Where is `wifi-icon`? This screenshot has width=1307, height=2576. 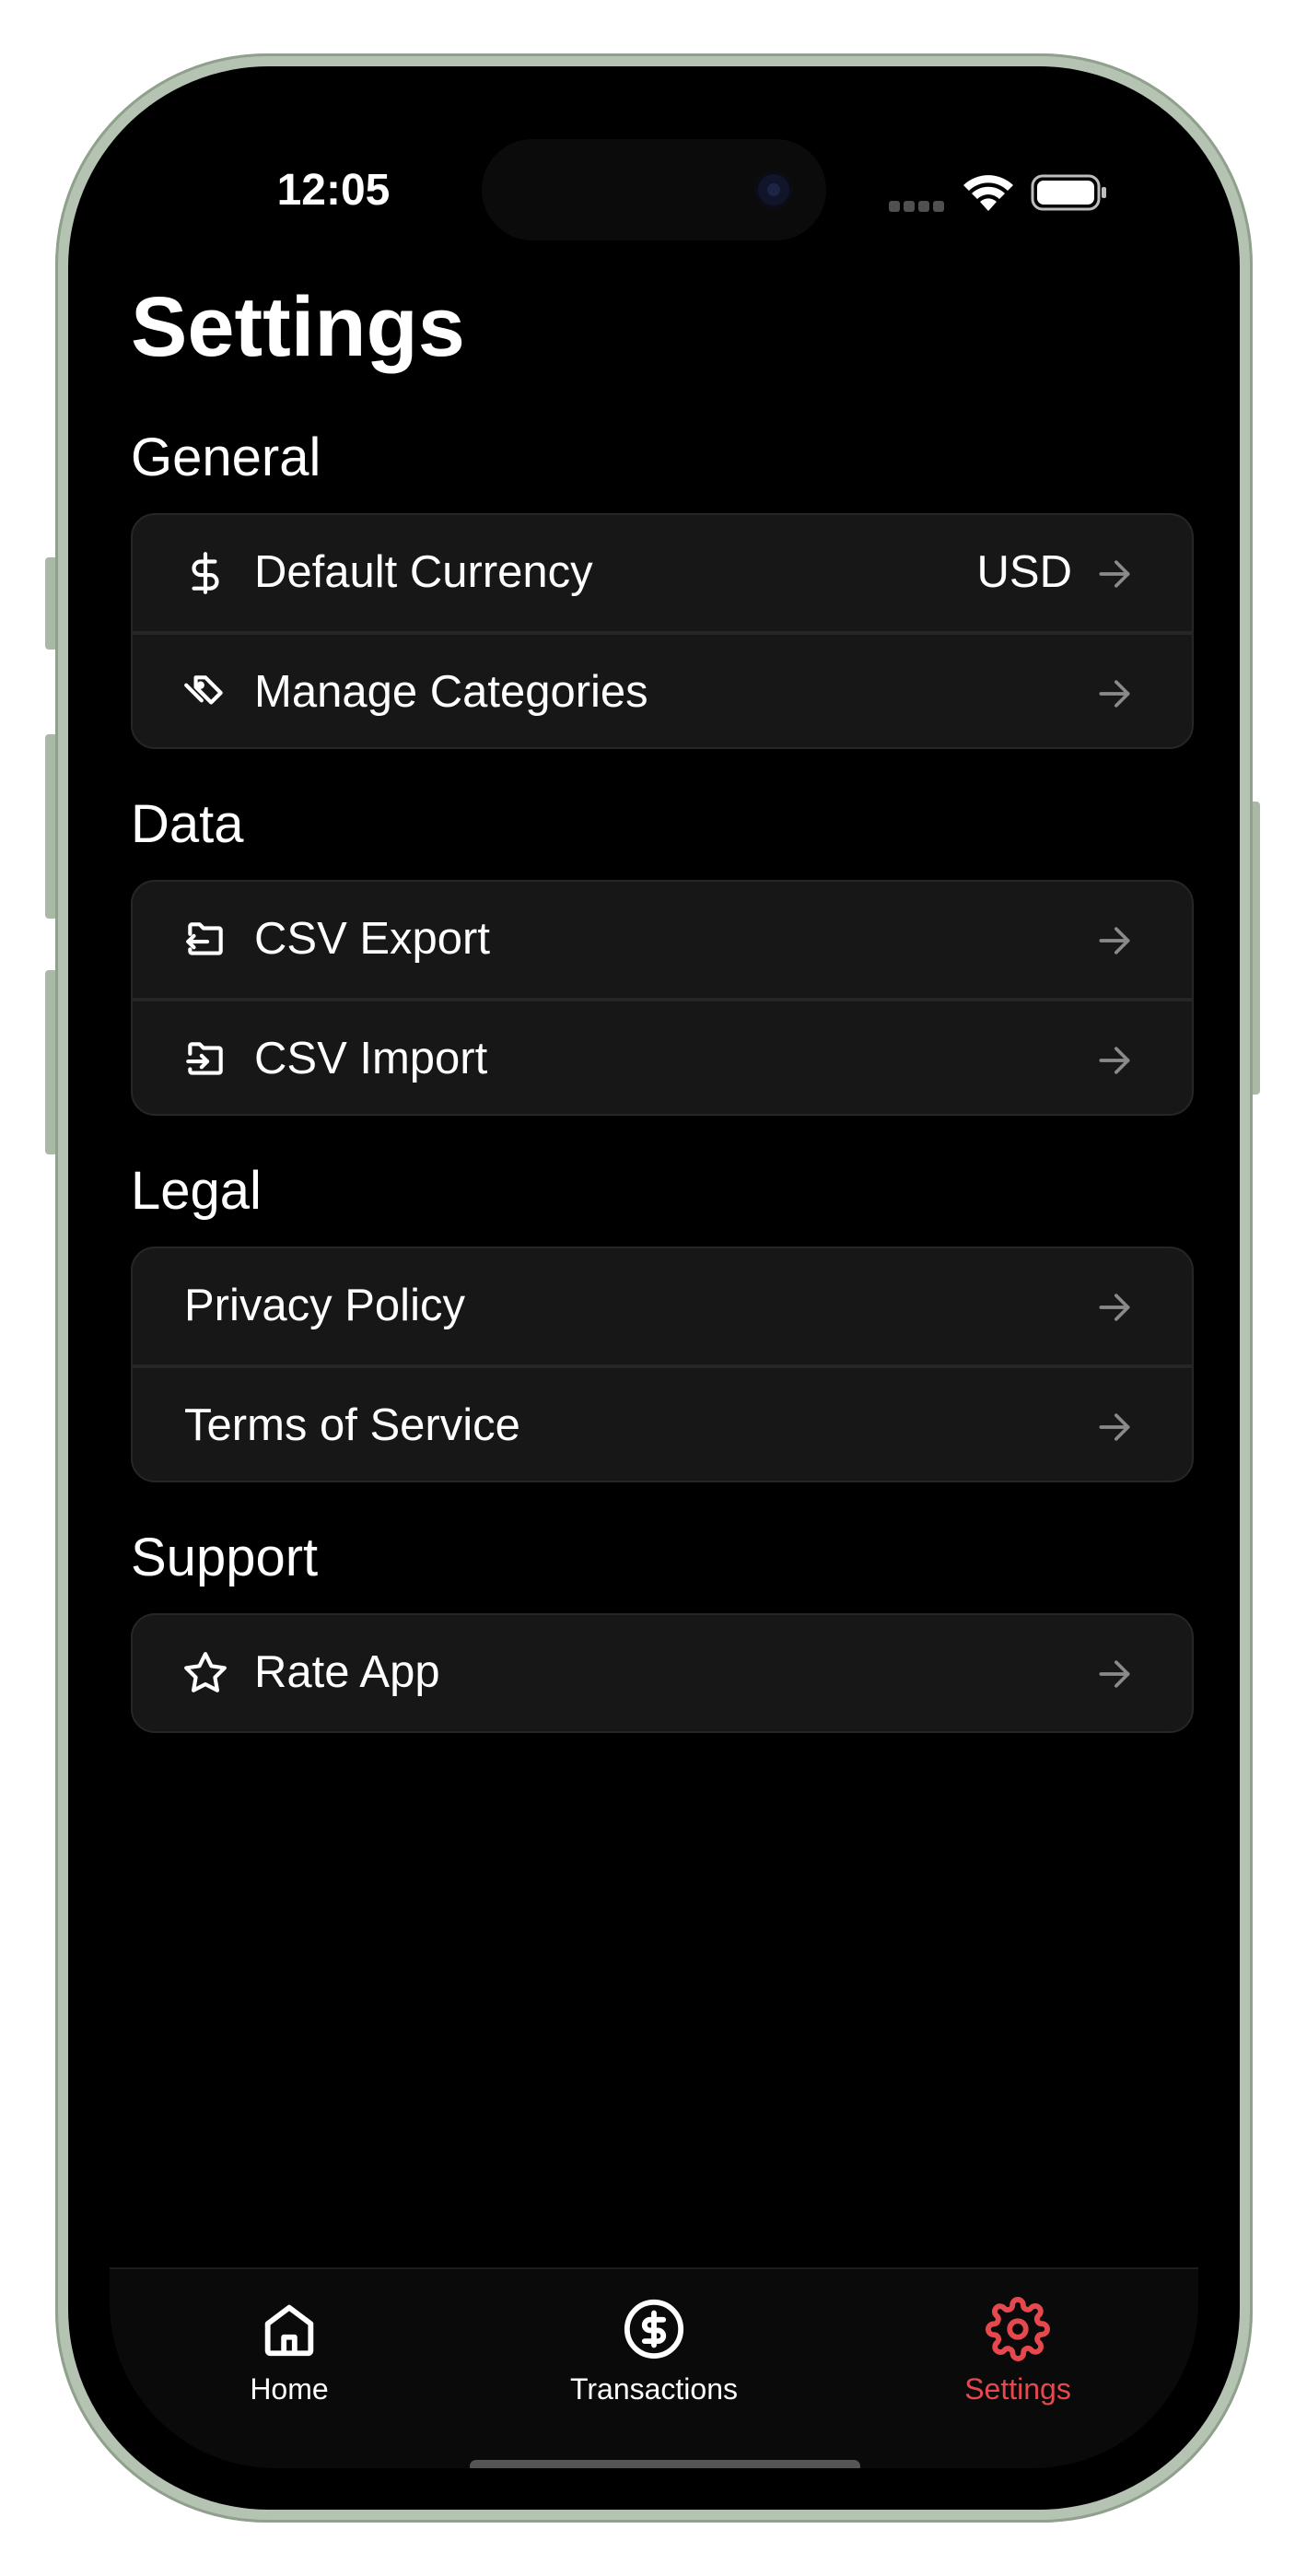
wifi-icon is located at coordinates (988, 193).